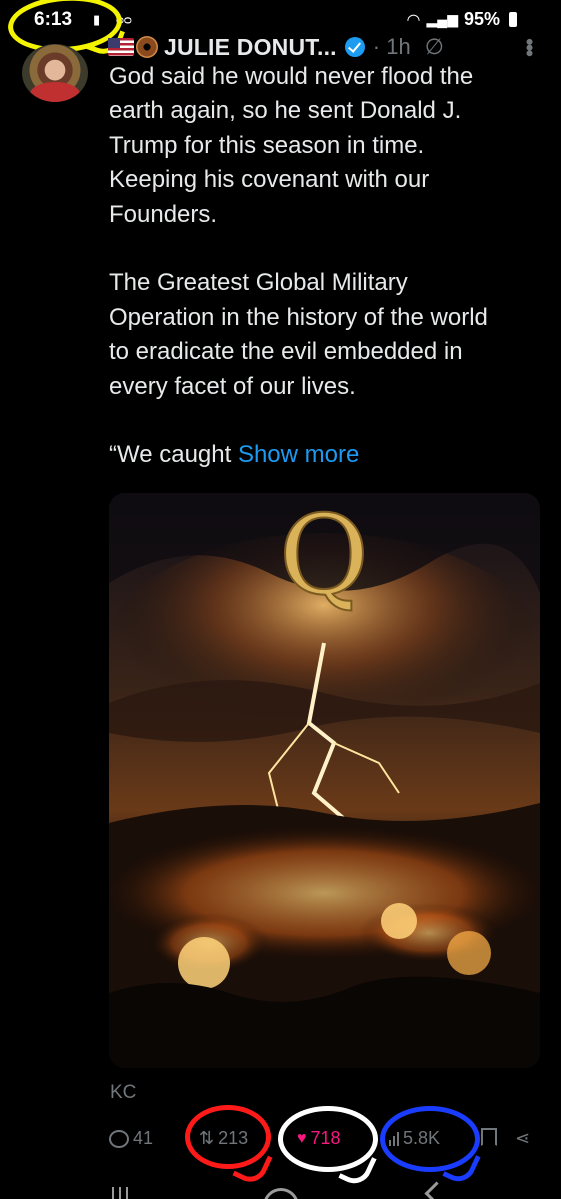 Image resolution: width=561 pixels, height=1199 pixels. I want to click on battery-icon, so click(513, 19).